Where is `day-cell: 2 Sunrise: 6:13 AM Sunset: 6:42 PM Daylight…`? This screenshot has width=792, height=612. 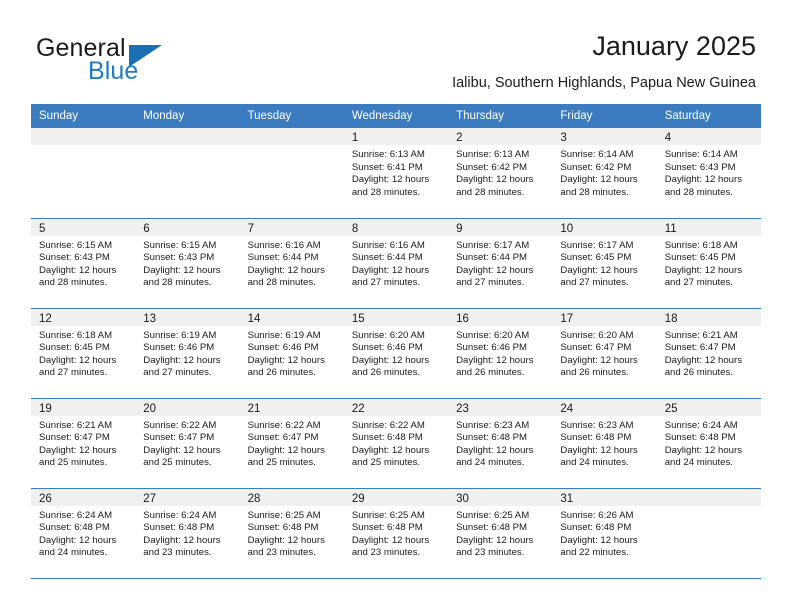 day-cell: 2 Sunrise: 6:13 AM Sunset: 6:42 PM Daylight… is located at coordinates (500, 172).